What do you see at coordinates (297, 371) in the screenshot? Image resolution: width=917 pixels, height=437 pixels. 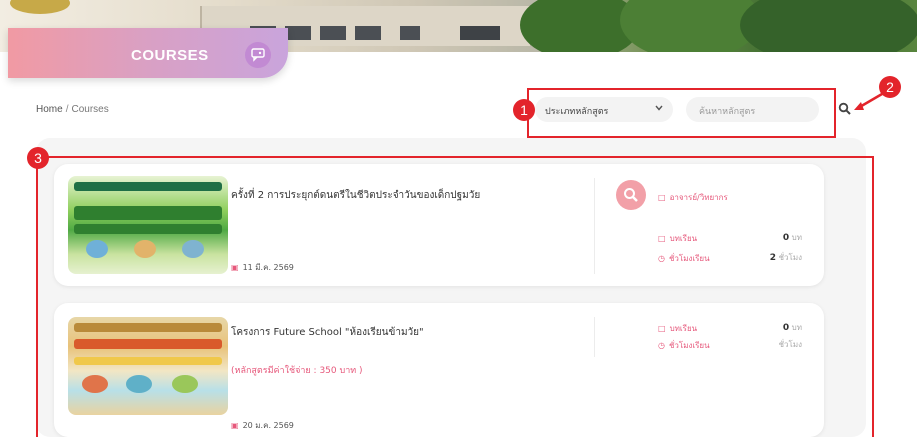 I see `course-price: (หลักสูตรมีค่าใช้จ่าย : 350 บาท )` at bounding box center [297, 371].